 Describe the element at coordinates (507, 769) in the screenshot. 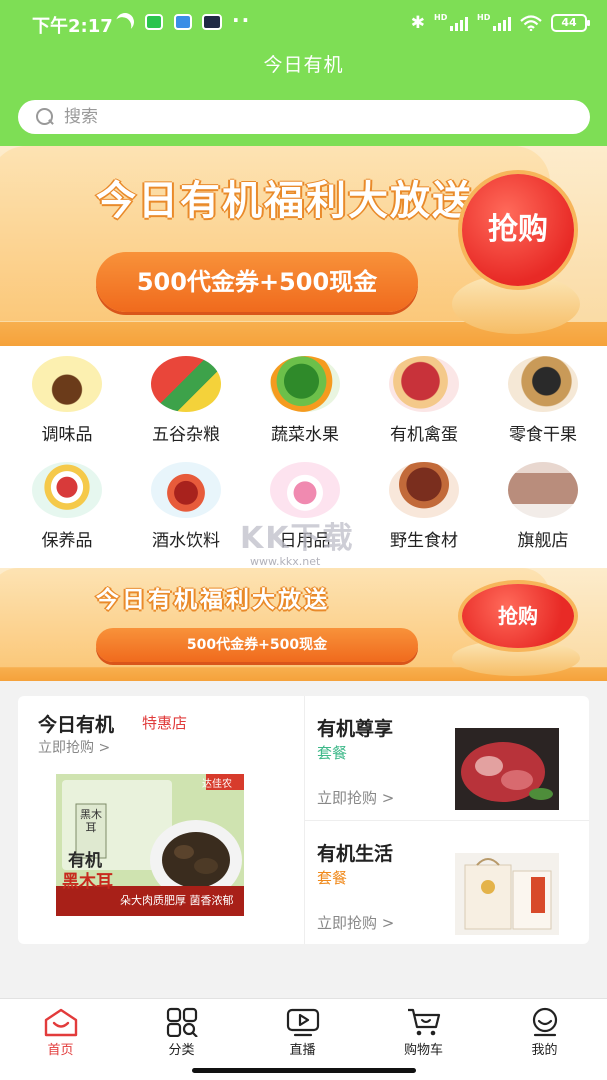

I see `meat-product-image` at that location.